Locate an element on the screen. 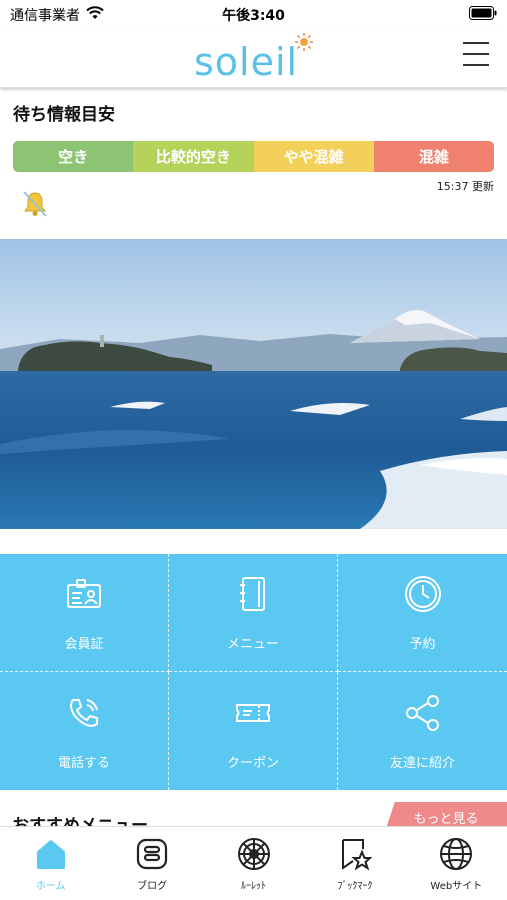  tab-home: ホーム is located at coordinates (50, 863).